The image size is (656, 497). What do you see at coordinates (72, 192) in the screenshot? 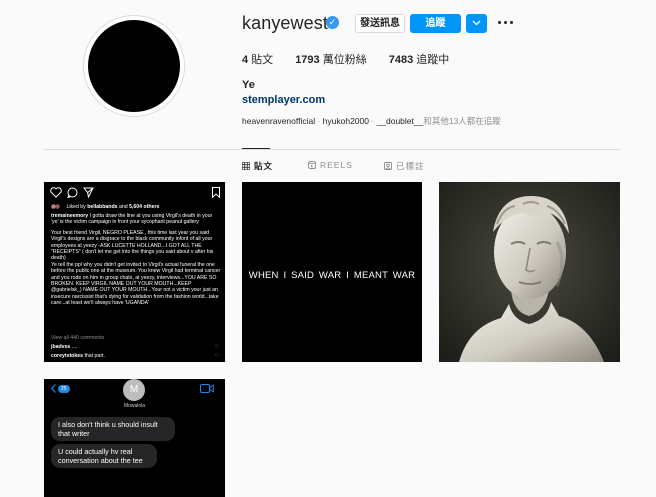
I see `comment-icon` at bounding box center [72, 192].